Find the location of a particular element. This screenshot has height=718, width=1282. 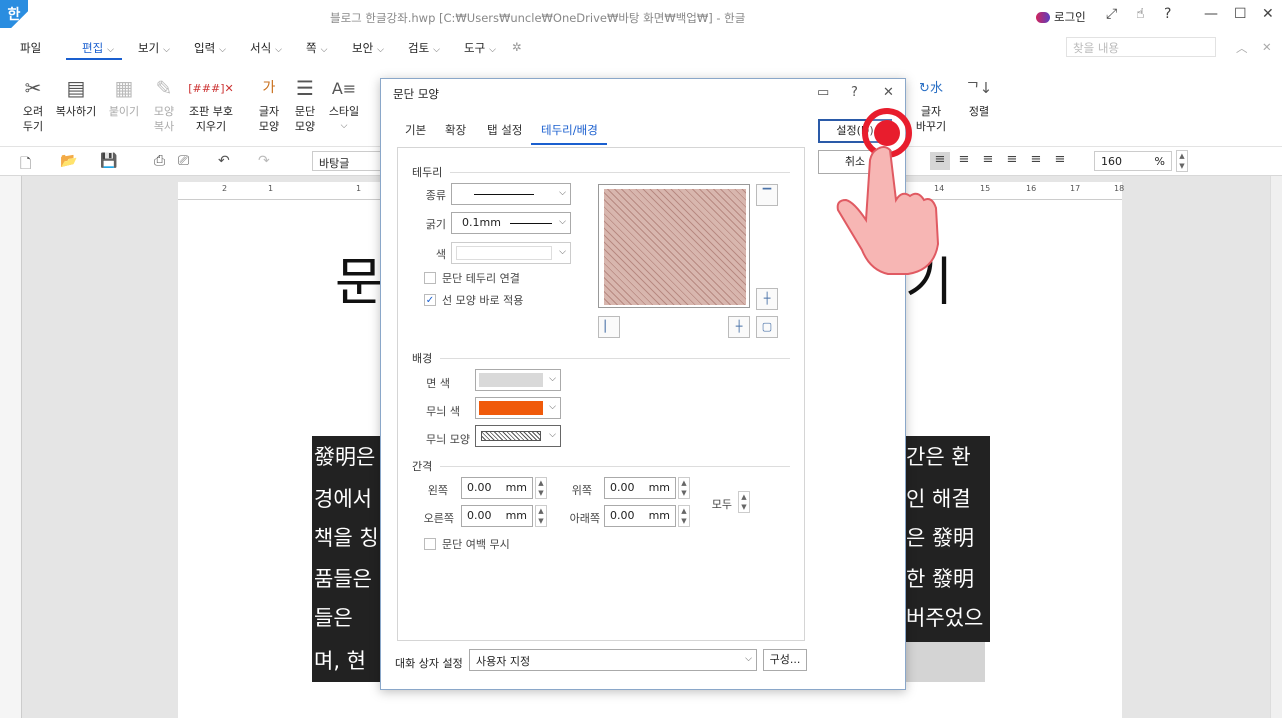

style-button: A≡ 스타일 ⌵ is located at coordinates (344, 103).